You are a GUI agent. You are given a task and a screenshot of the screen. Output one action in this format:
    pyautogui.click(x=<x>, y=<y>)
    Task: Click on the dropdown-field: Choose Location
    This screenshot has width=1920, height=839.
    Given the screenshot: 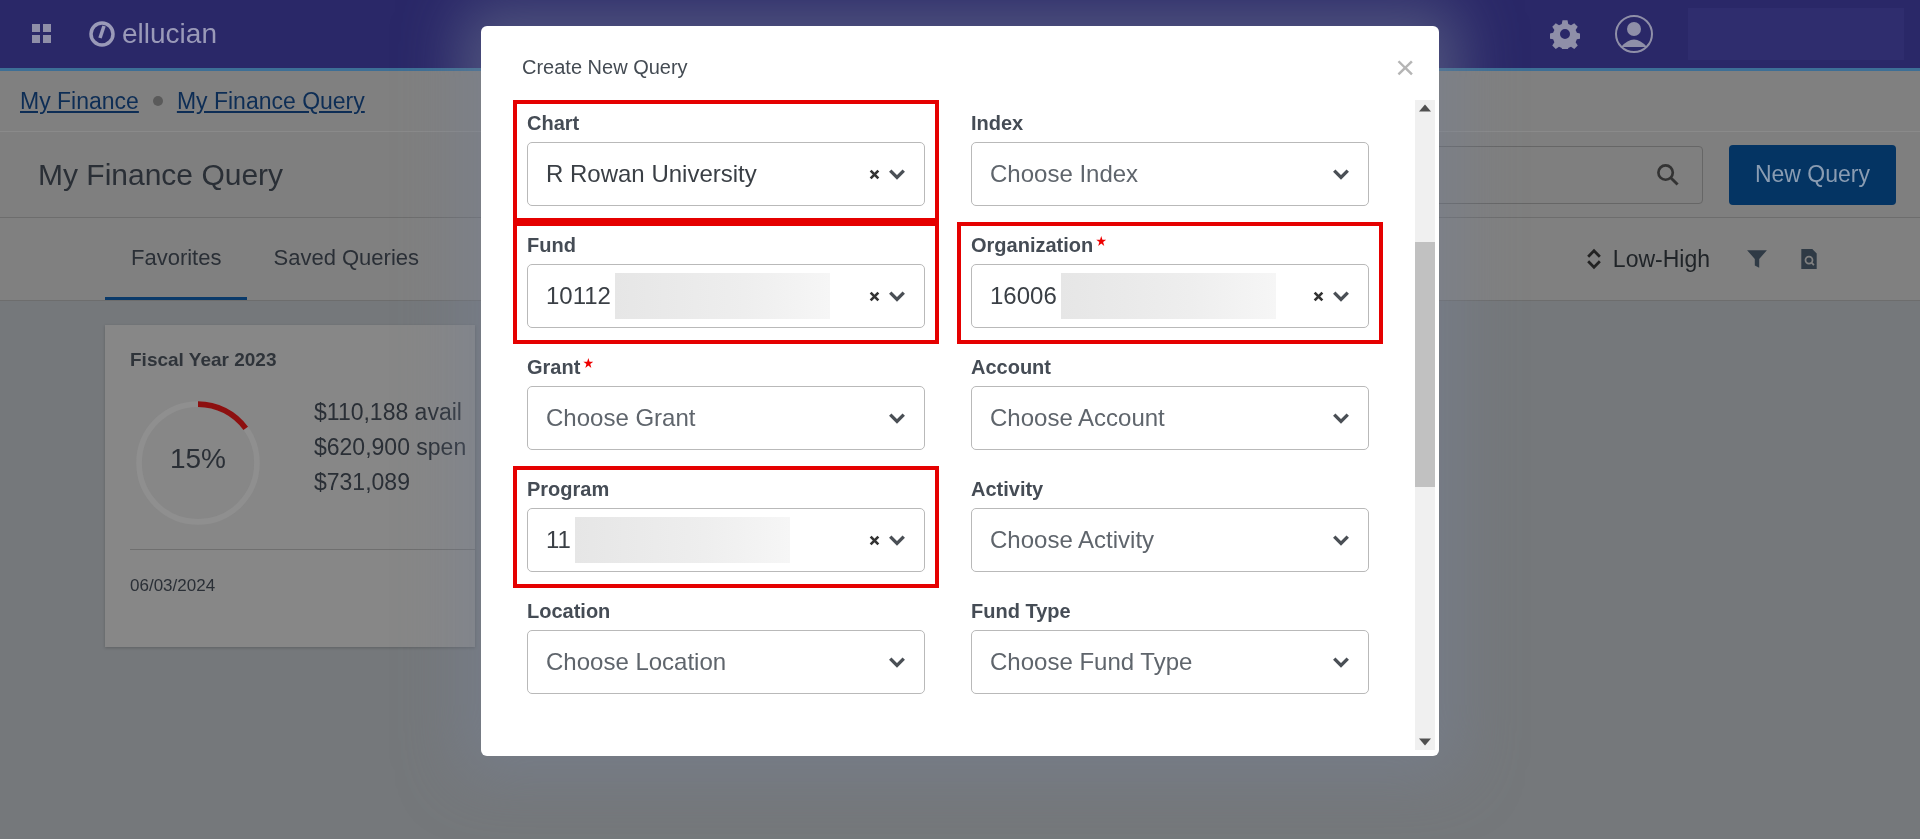 What is the action you would take?
    pyautogui.click(x=726, y=662)
    